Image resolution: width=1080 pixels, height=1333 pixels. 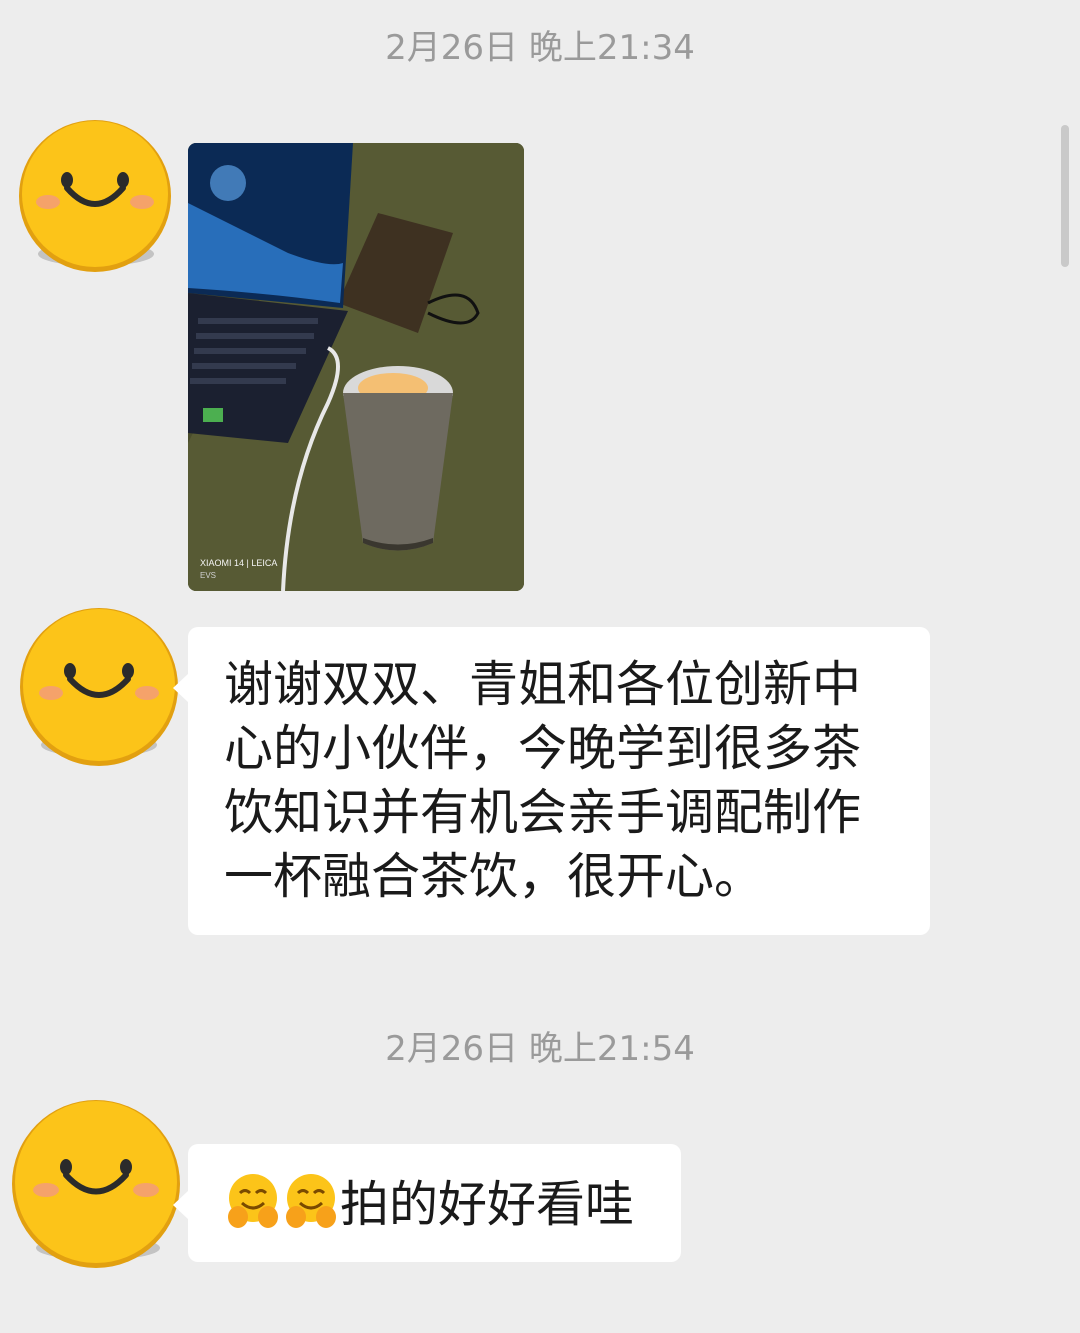 I want to click on message-line: 一杯融合茶饮，很开心。, so click(x=494, y=876).